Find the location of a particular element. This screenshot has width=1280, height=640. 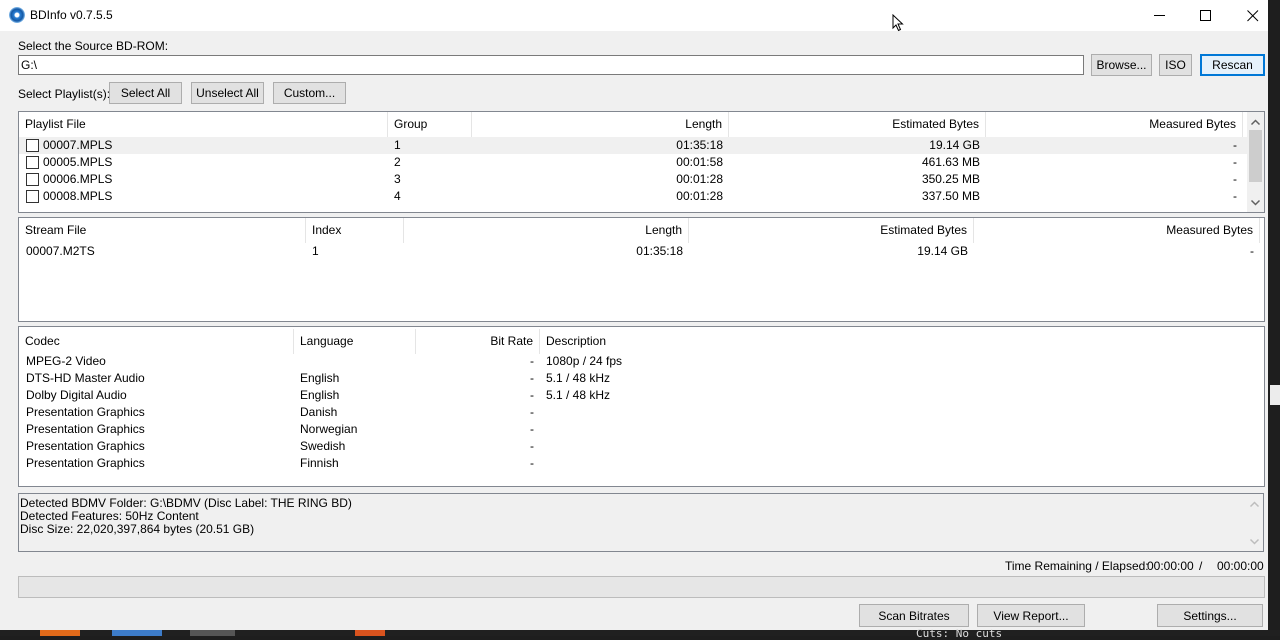

mouse-cursor-icon is located at coordinates (898, 23).